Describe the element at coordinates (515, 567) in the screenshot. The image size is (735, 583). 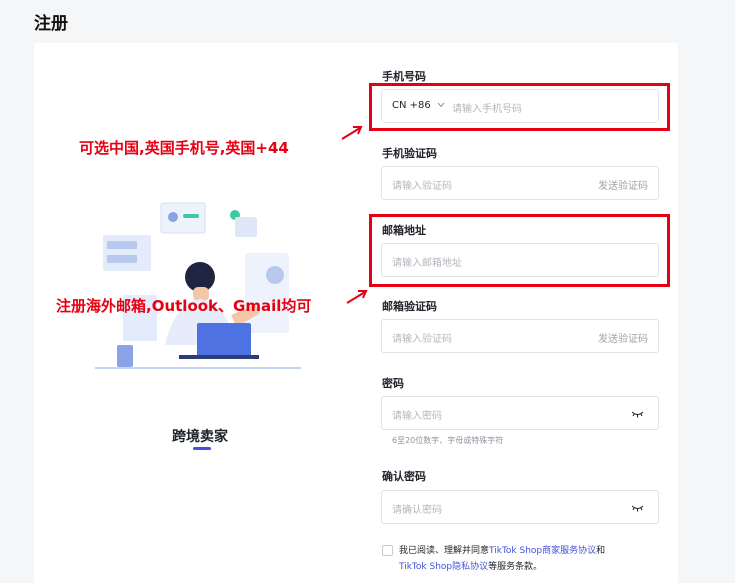
I see `agreement-suffix: 等服务条款。` at that location.